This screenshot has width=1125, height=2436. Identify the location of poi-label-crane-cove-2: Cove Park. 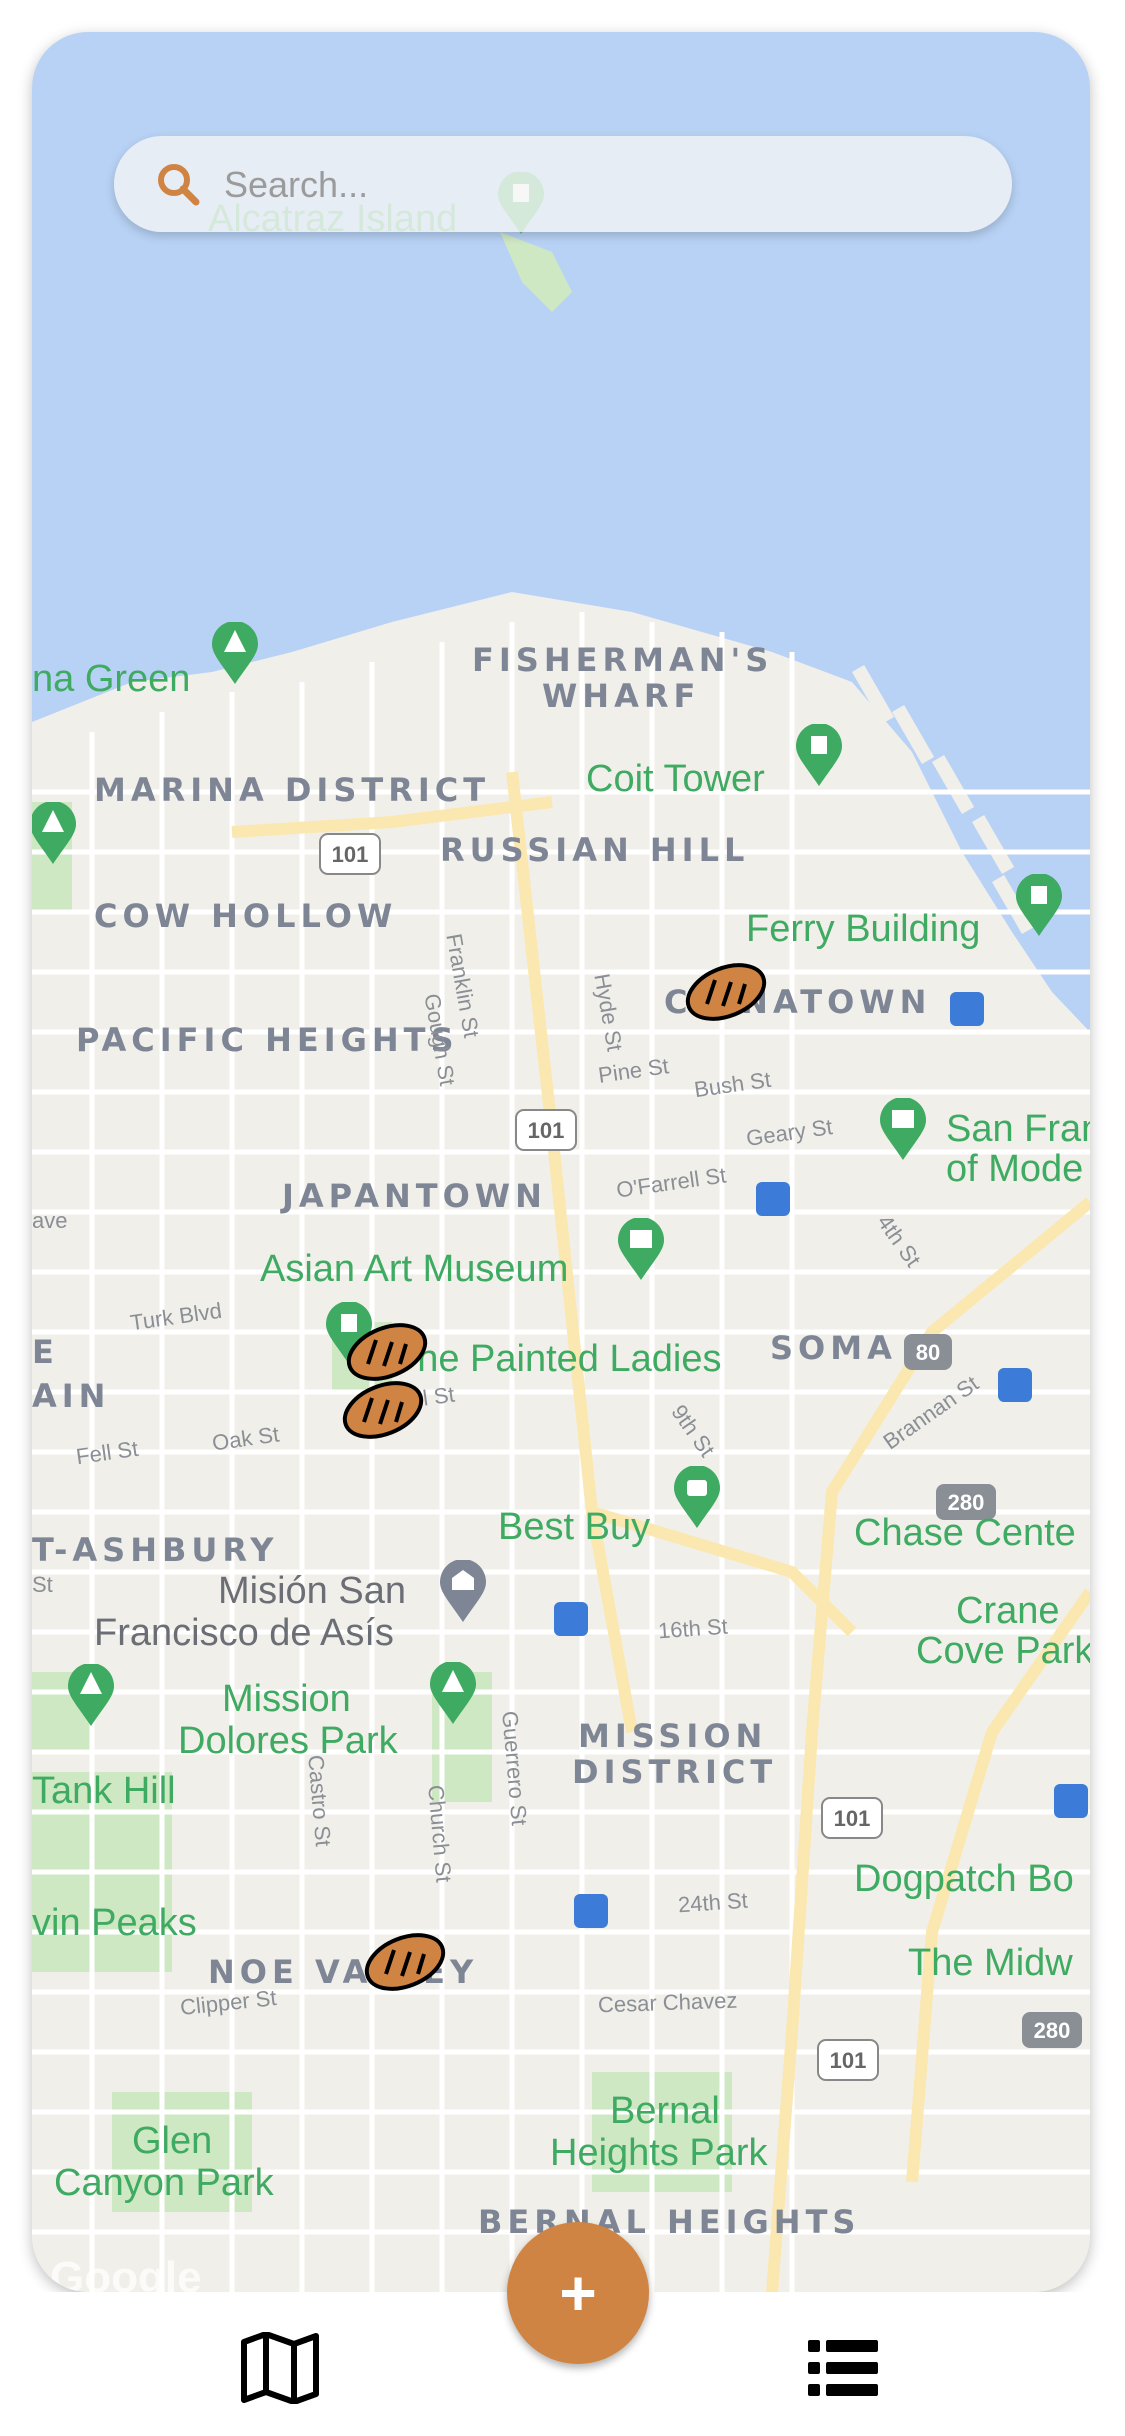
(1003, 1651).